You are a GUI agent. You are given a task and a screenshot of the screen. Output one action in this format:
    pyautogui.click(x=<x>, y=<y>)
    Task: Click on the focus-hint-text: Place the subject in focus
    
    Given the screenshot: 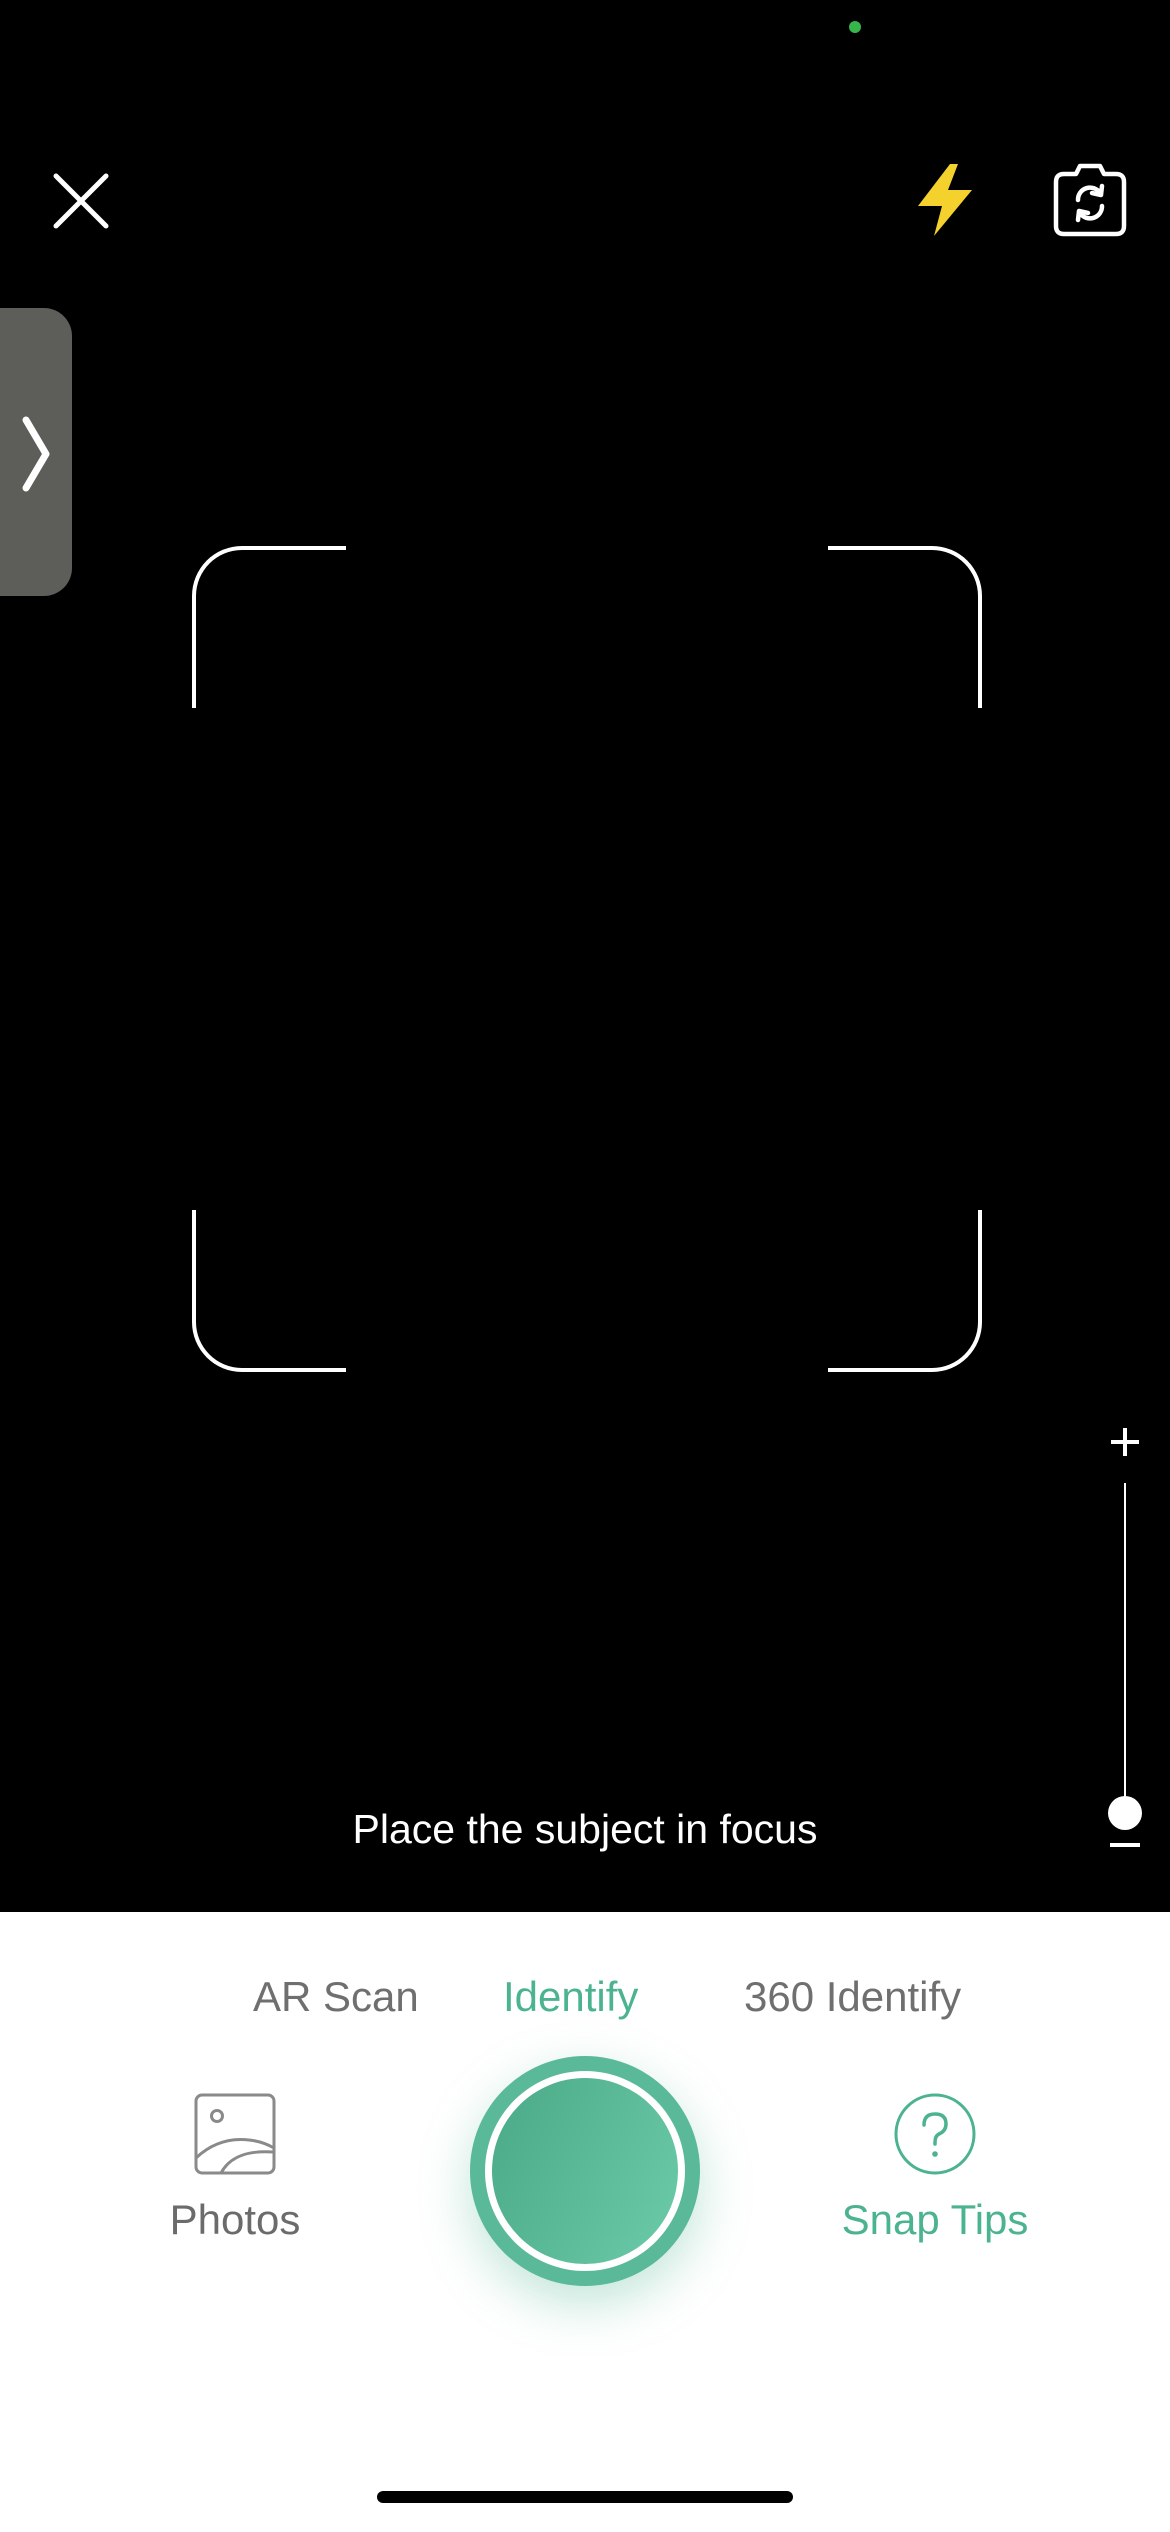 What is the action you would take?
    pyautogui.click(x=585, y=1829)
    